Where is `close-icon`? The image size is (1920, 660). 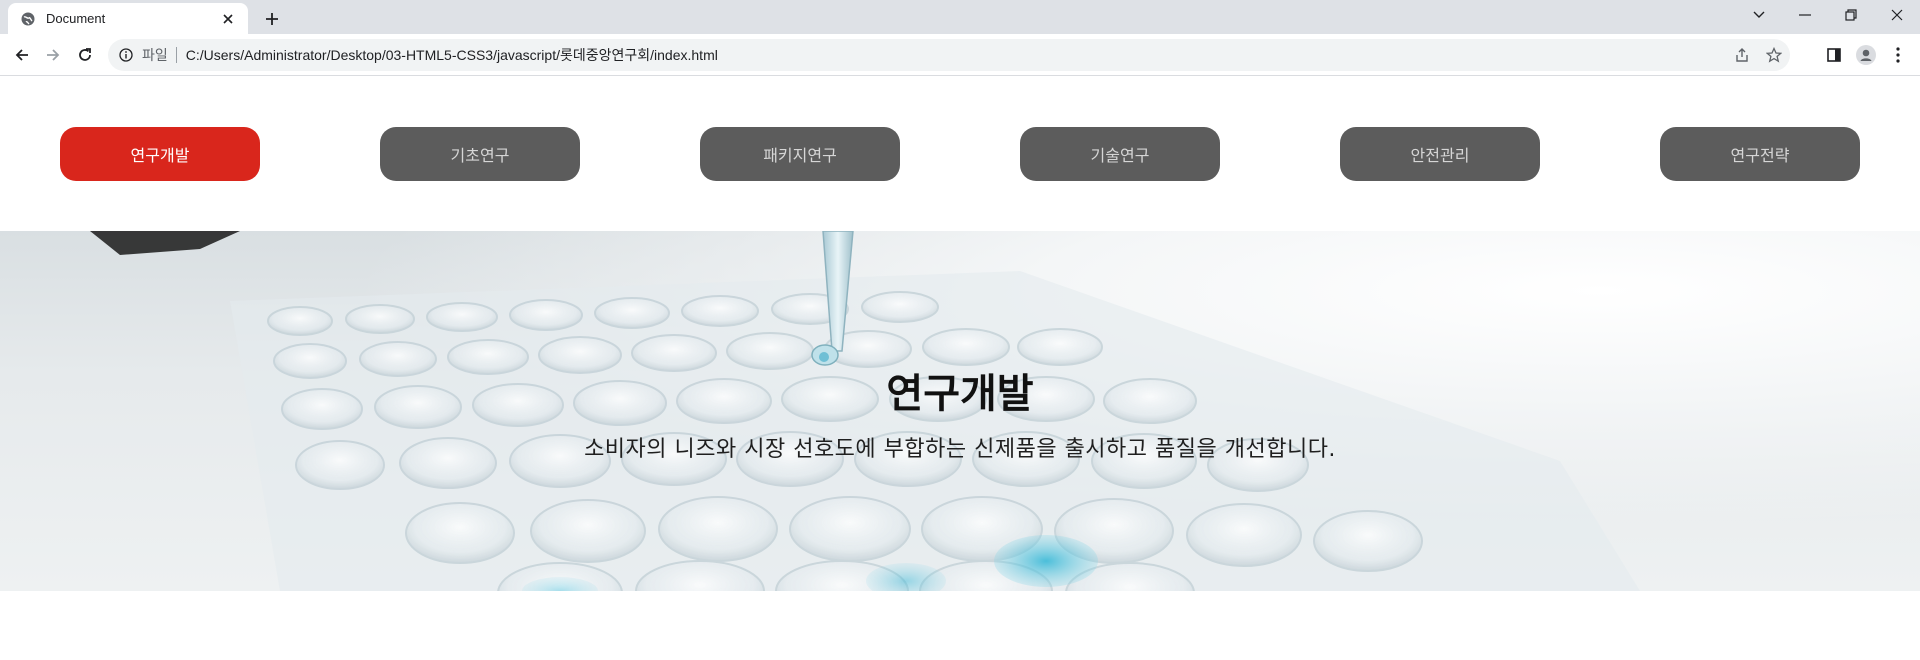
close-icon is located at coordinates (1897, 15).